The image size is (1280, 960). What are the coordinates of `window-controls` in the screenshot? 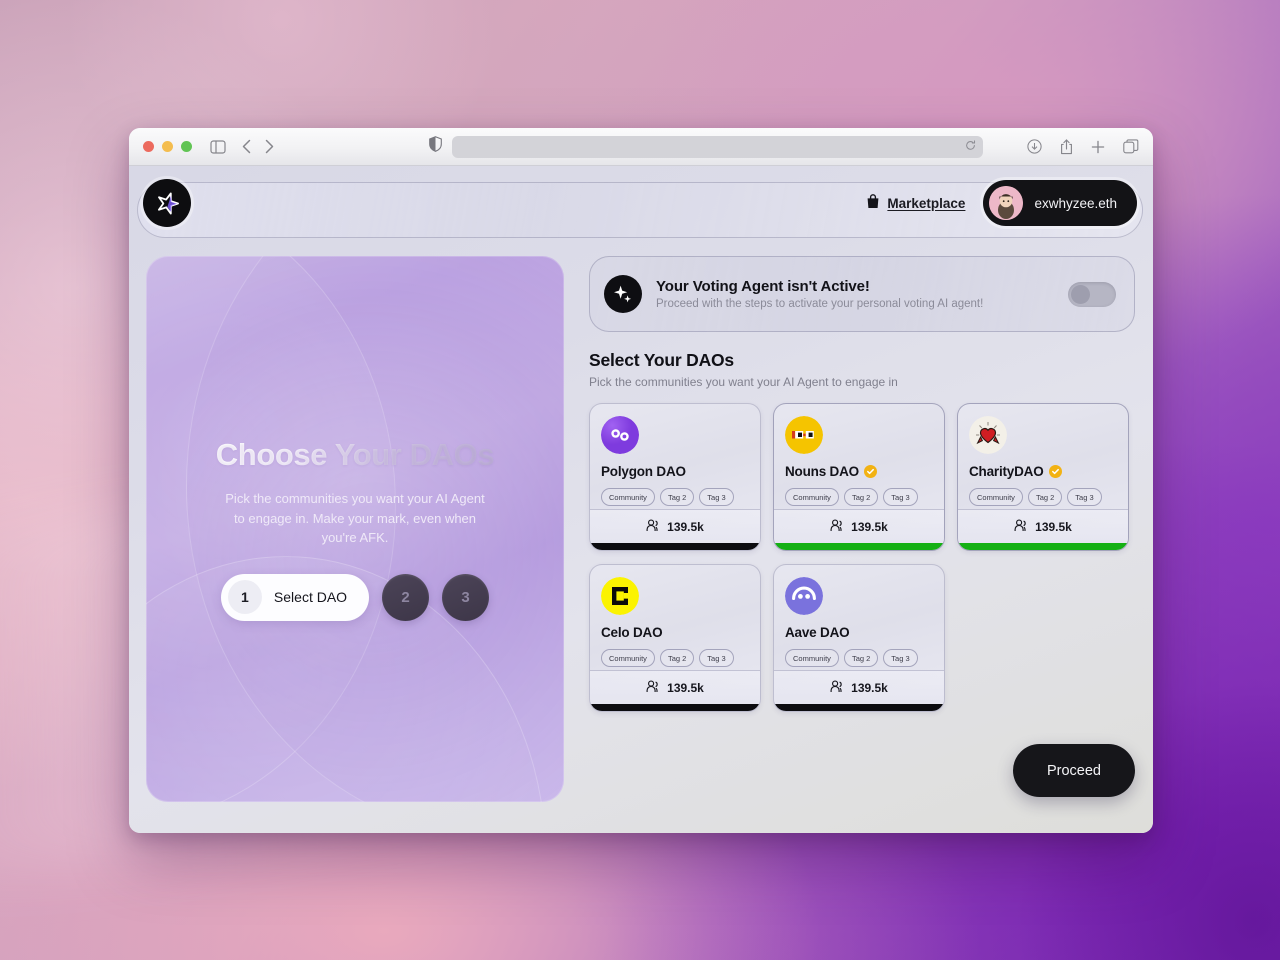 It's located at (167, 146).